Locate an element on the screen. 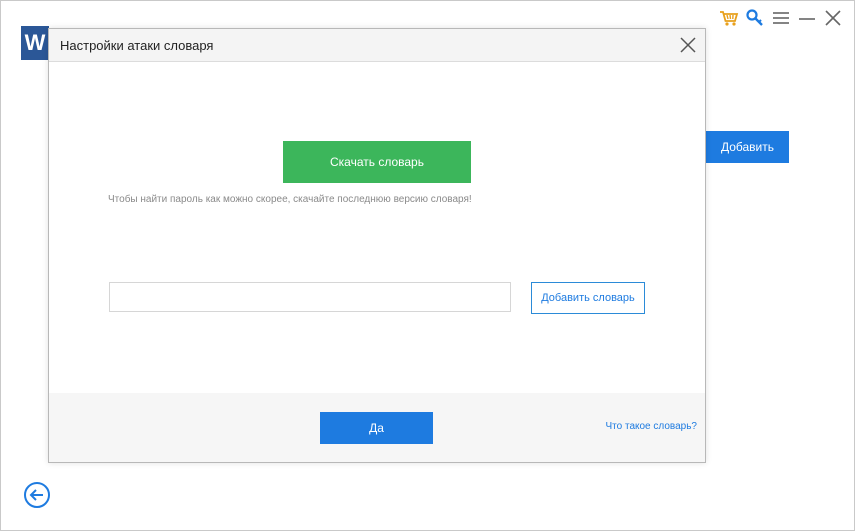 The height and width of the screenshot is (531, 855). arrow-left-icon is located at coordinates (36, 495).